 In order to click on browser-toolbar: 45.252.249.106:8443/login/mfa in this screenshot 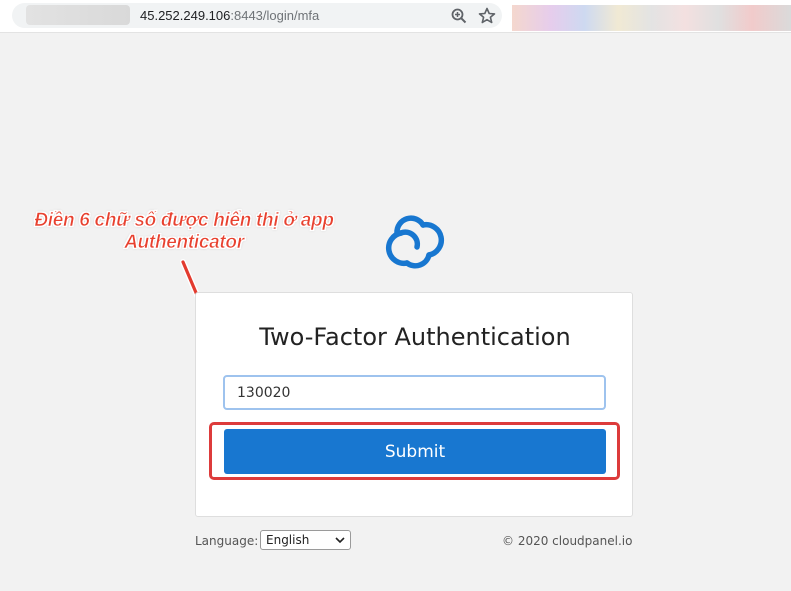, I will do `click(395, 16)`.